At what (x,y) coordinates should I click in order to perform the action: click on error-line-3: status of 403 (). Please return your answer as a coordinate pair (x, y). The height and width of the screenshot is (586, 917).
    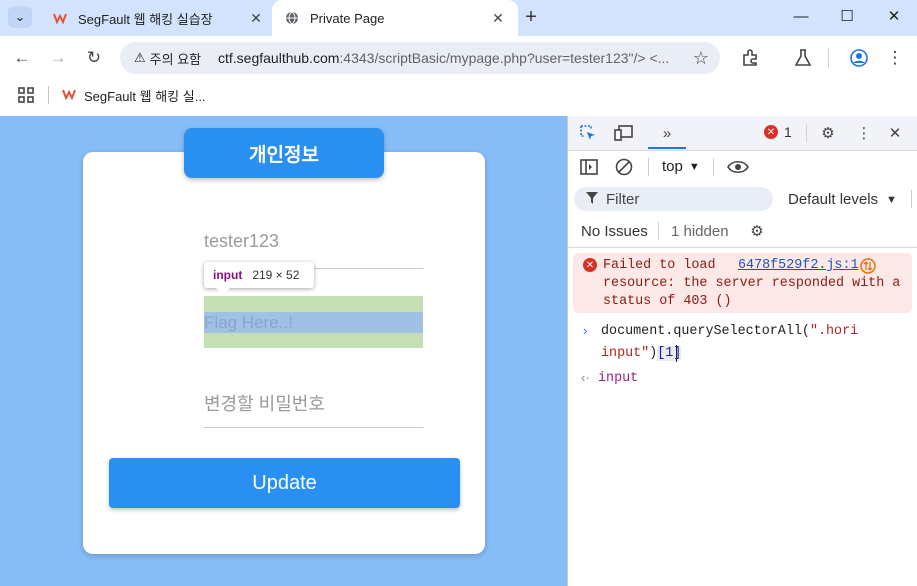
    Looking at the image, I should click on (667, 301).